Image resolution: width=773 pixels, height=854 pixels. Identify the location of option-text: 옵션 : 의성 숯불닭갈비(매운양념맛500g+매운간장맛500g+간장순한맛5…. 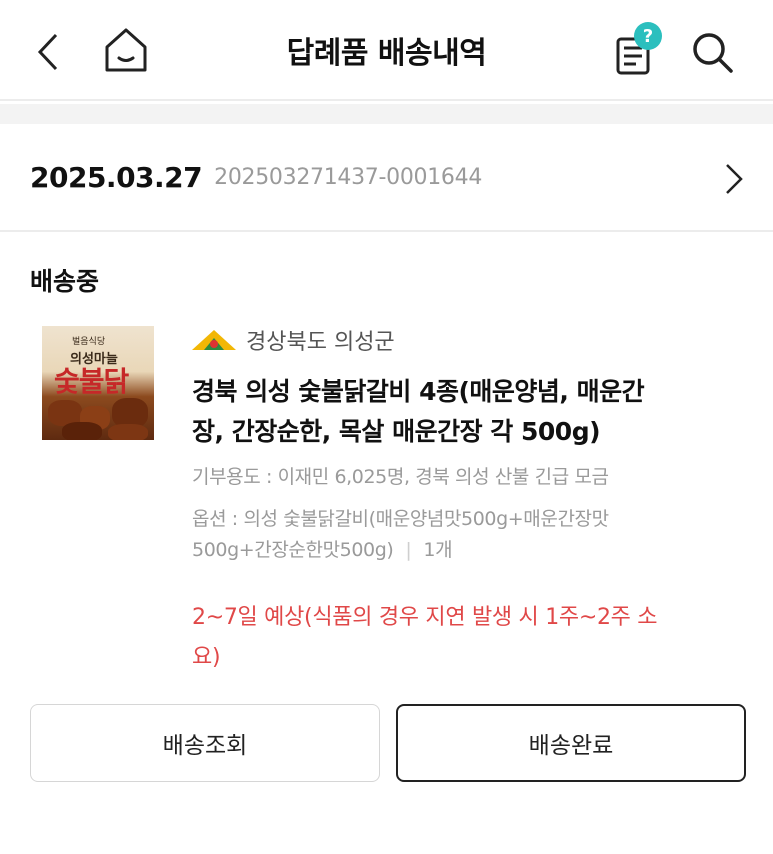
(400, 534).